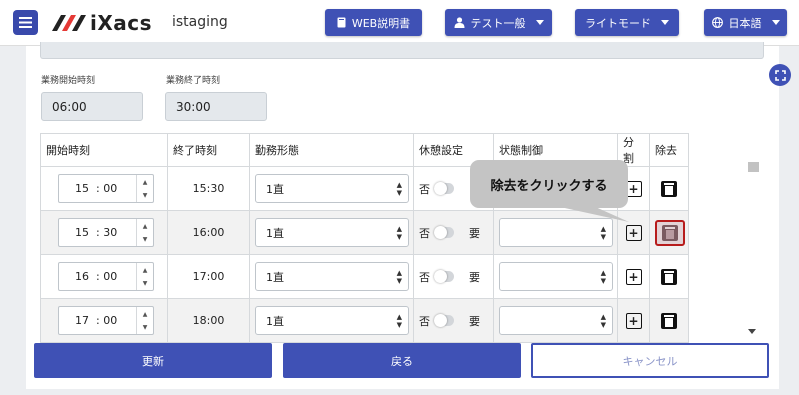 Image resolution: width=799 pixels, height=395 pixels. Describe the element at coordinates (549, 184) in the screenshot. I see `instruction-callout: 除去をクリックする` at that location.